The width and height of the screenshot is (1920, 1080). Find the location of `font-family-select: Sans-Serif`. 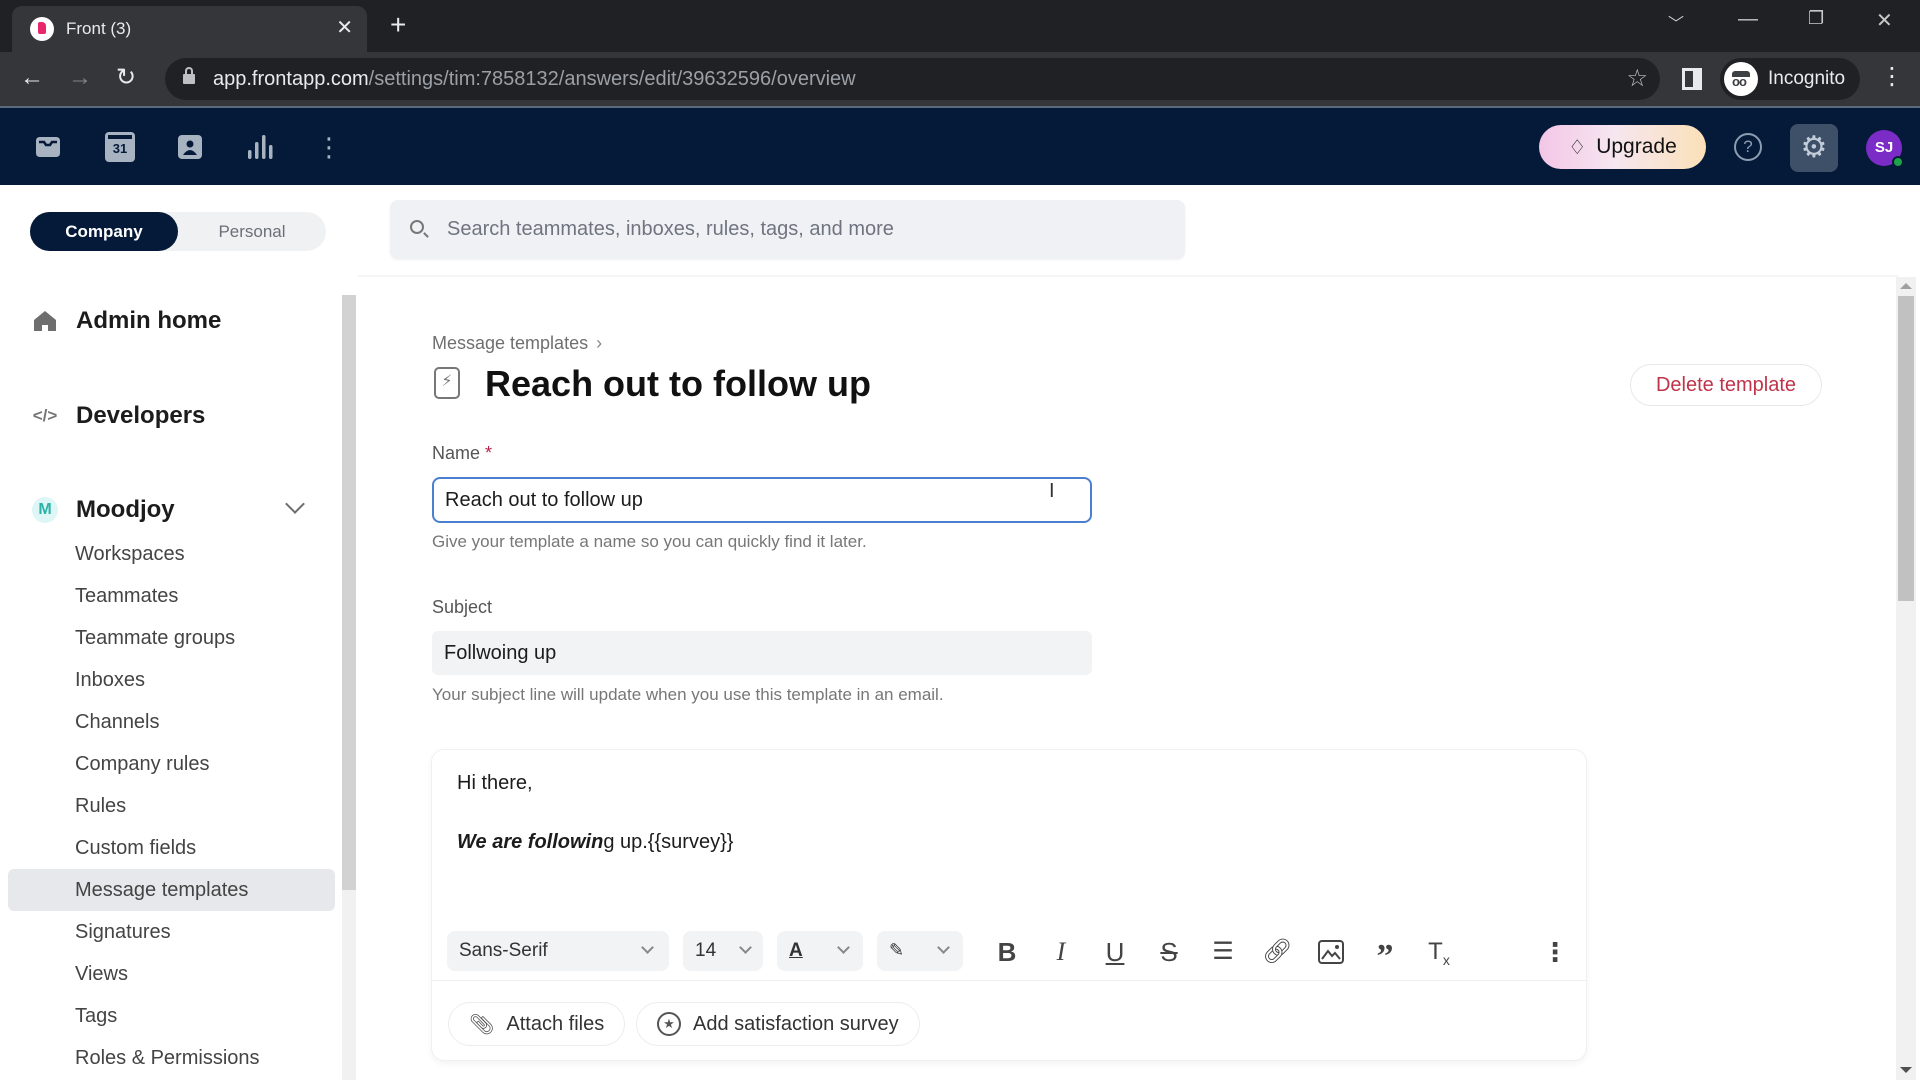

font-family-select: Sans-Serif is located at coordinates (558, 951).